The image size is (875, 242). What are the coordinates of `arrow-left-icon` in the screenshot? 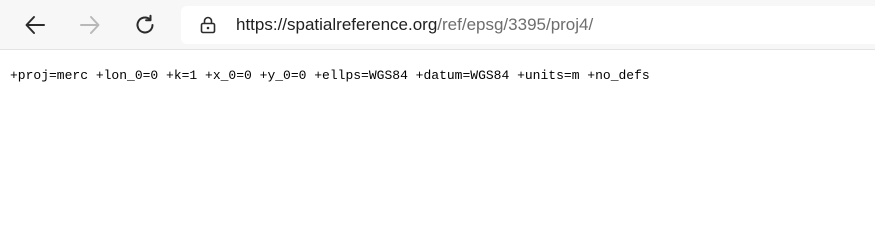 It's located at (35, 25).